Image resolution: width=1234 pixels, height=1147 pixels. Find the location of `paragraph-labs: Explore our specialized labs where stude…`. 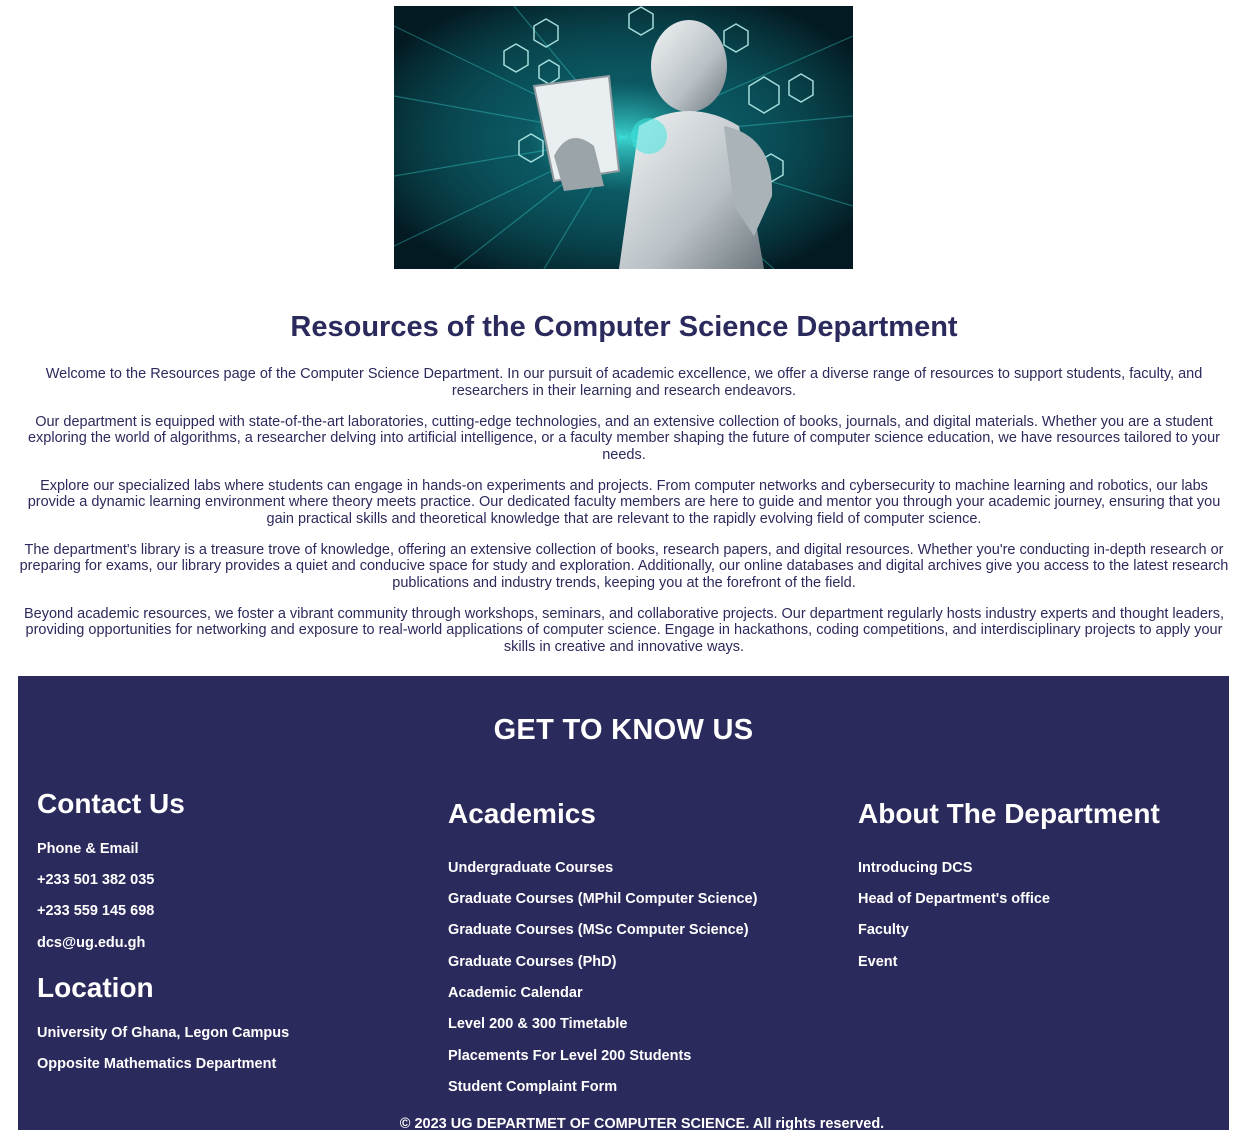

paragraph-labs: Explore our specialized labs where stude… is located at coordinates (624, 502).